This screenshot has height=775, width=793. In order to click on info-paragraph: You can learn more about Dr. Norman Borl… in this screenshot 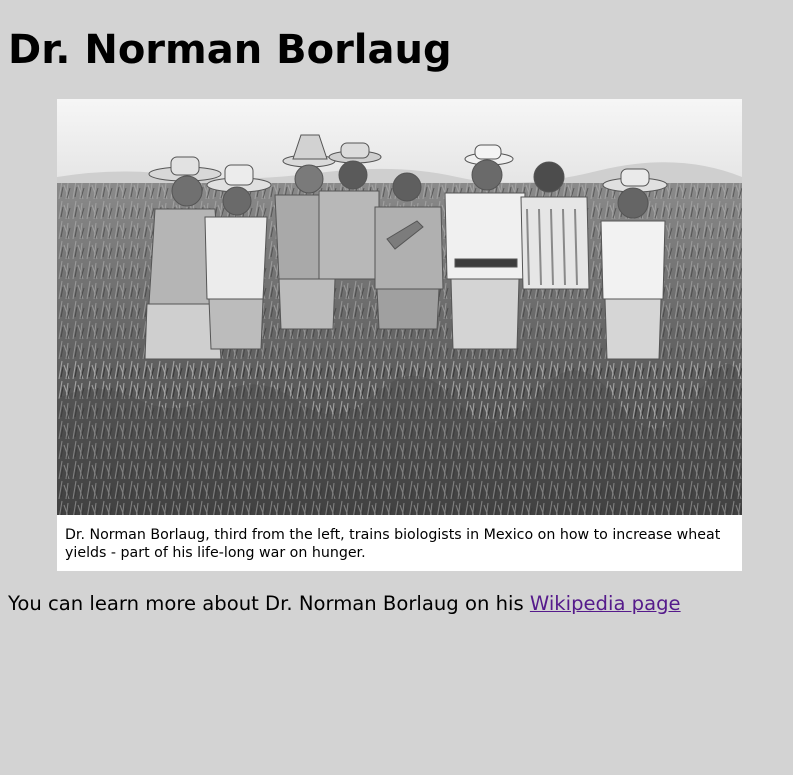, I will do `click(344, 604)`.